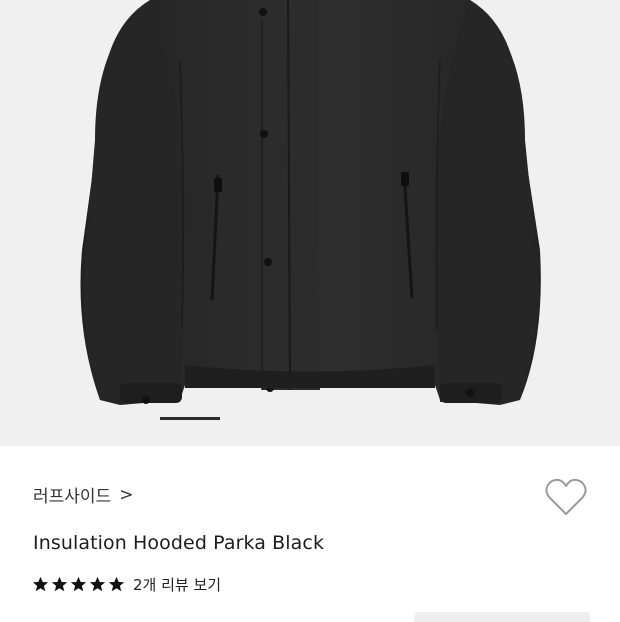 The width and height of the screenshot is (620, 622). Describe the element at coordinates (179, 543) in the screenshot. I see `product-title: Insulation Hooded Parka Black` at that location.